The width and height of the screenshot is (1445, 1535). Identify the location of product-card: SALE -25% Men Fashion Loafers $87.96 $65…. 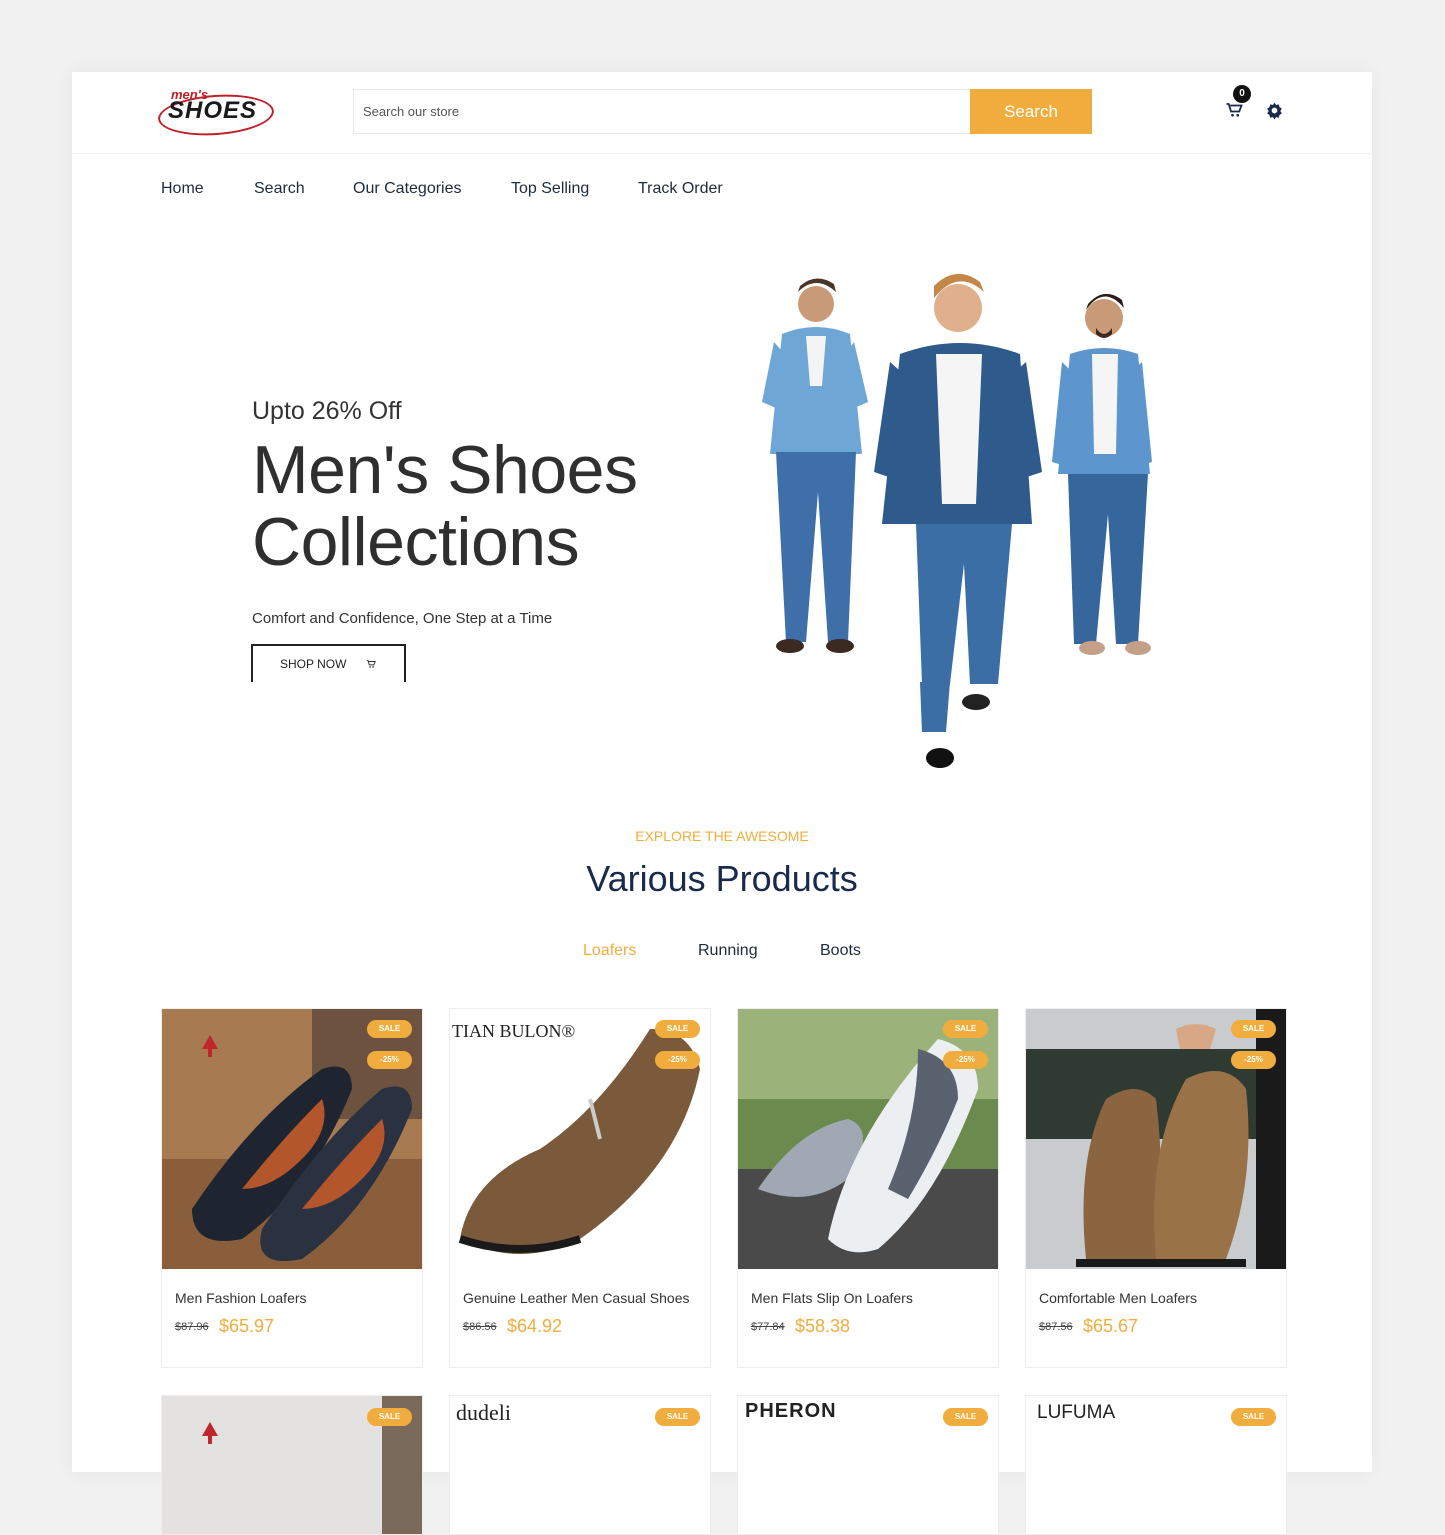
(292, 1188).